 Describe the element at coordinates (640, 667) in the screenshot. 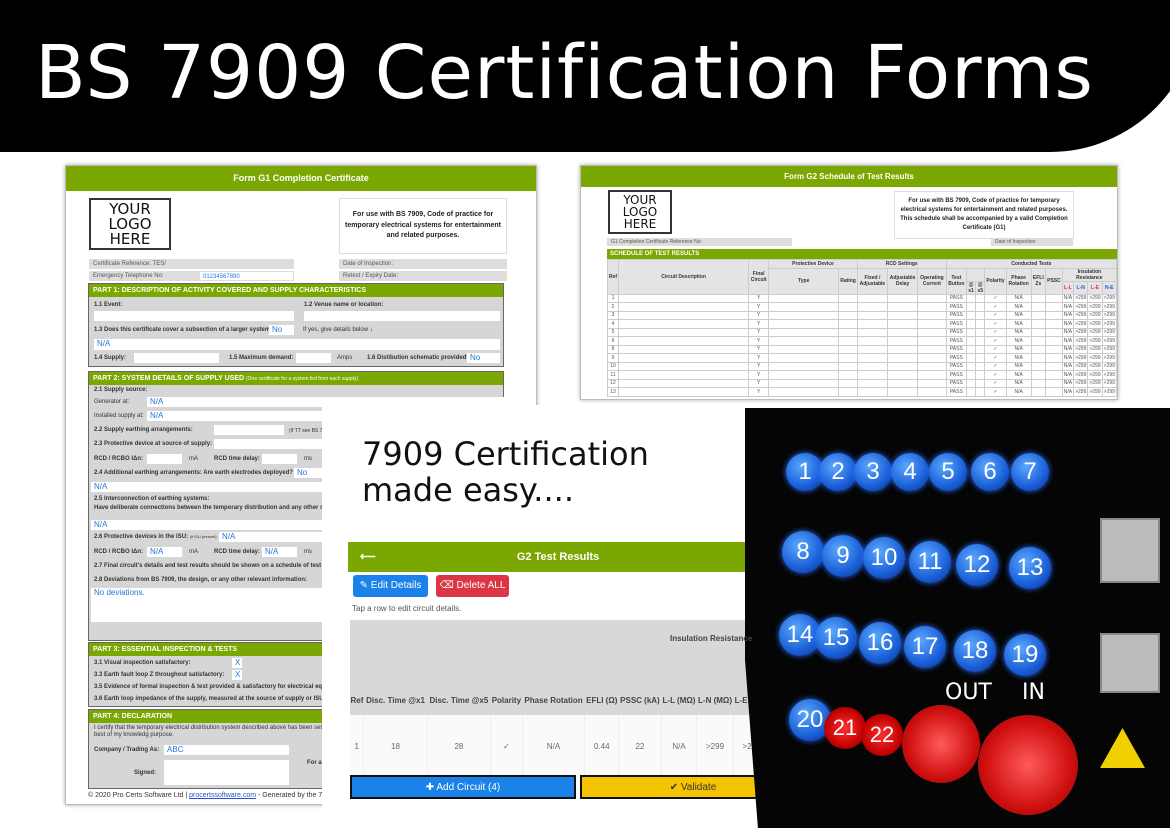

I see `column-header: PSSC (kA)` at that location.